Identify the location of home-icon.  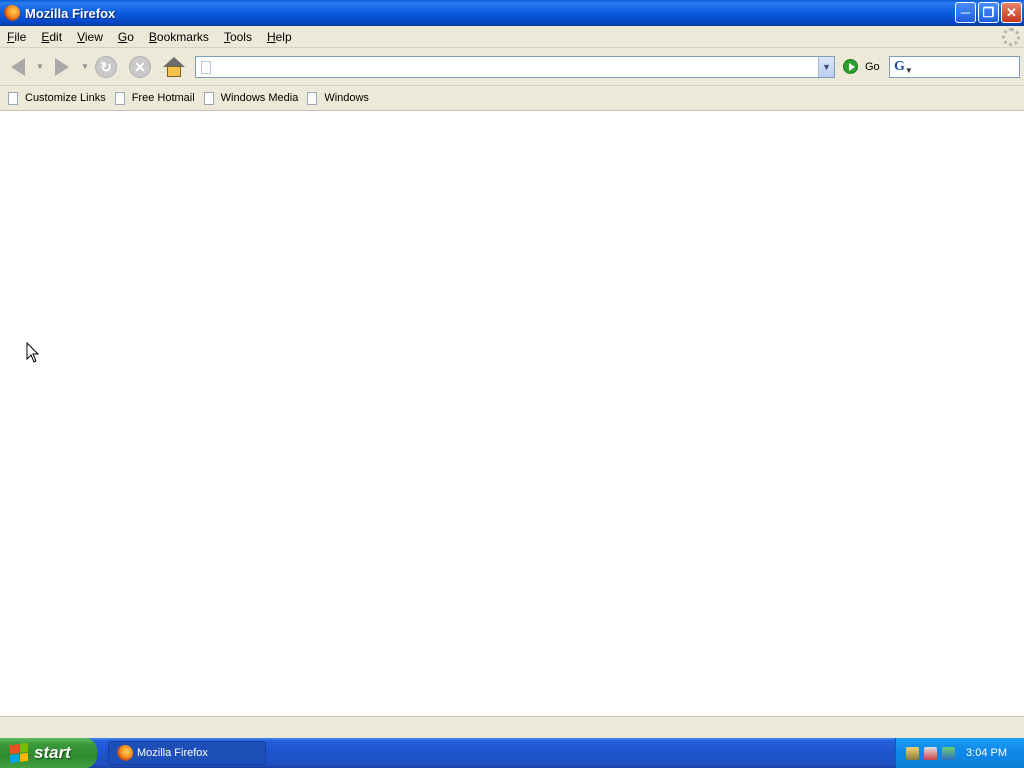
(174, 67).